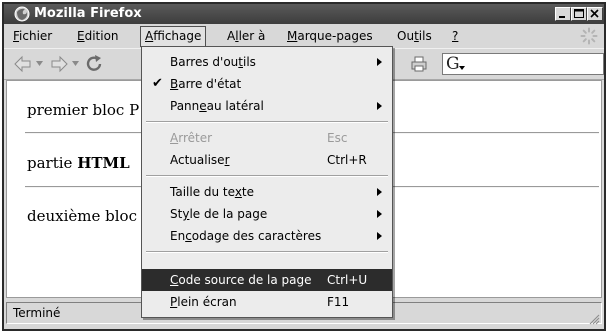 Image resolution: width=608 pixels, height=333 pixels. I want to click on menu-fichier: Fichier, so click(32, 36).